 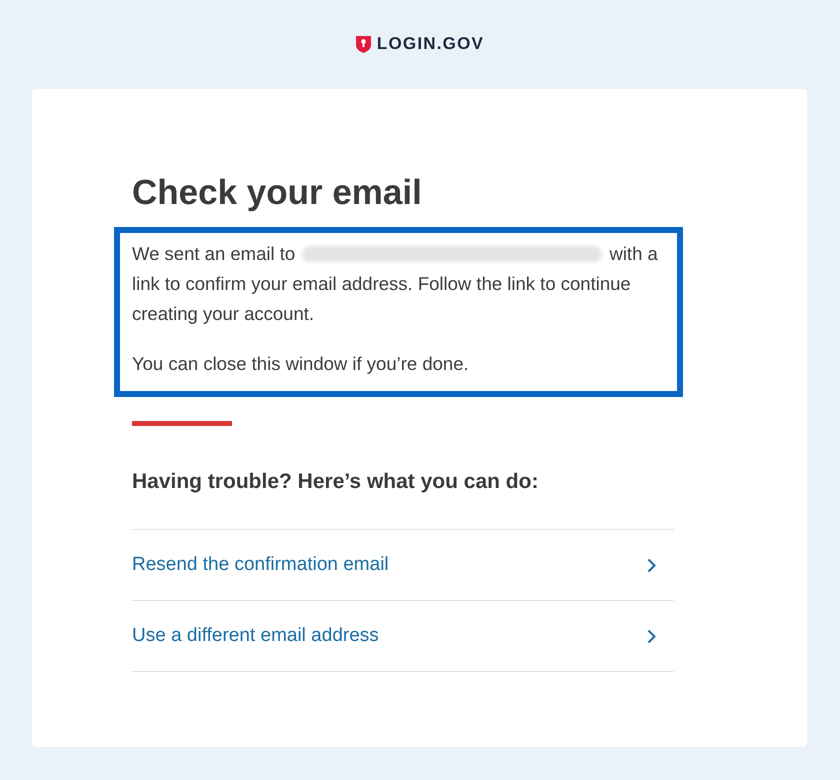 What do you see at coordinates (395, 284) in the screenshot?
I see `message-text: We sent an email to with a link to confirm your email address. Follow the link to continue creating your account.` at bounding box center [395, 284].